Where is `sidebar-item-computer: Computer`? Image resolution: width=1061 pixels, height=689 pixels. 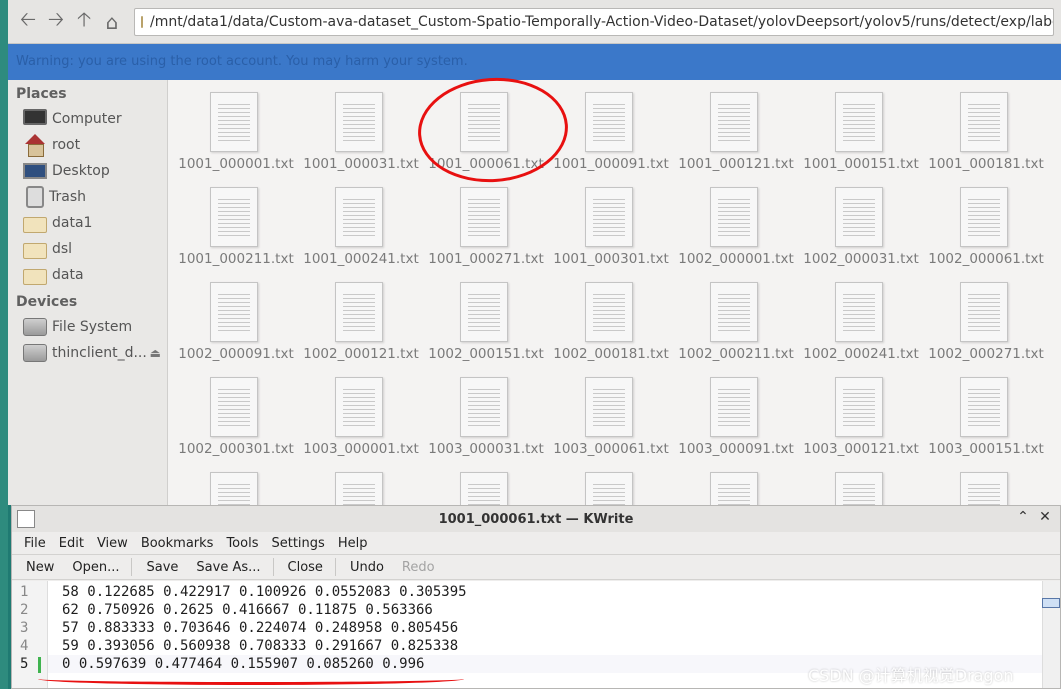 sidebar-item-computer: Computer is located at coordinates (87, 119).